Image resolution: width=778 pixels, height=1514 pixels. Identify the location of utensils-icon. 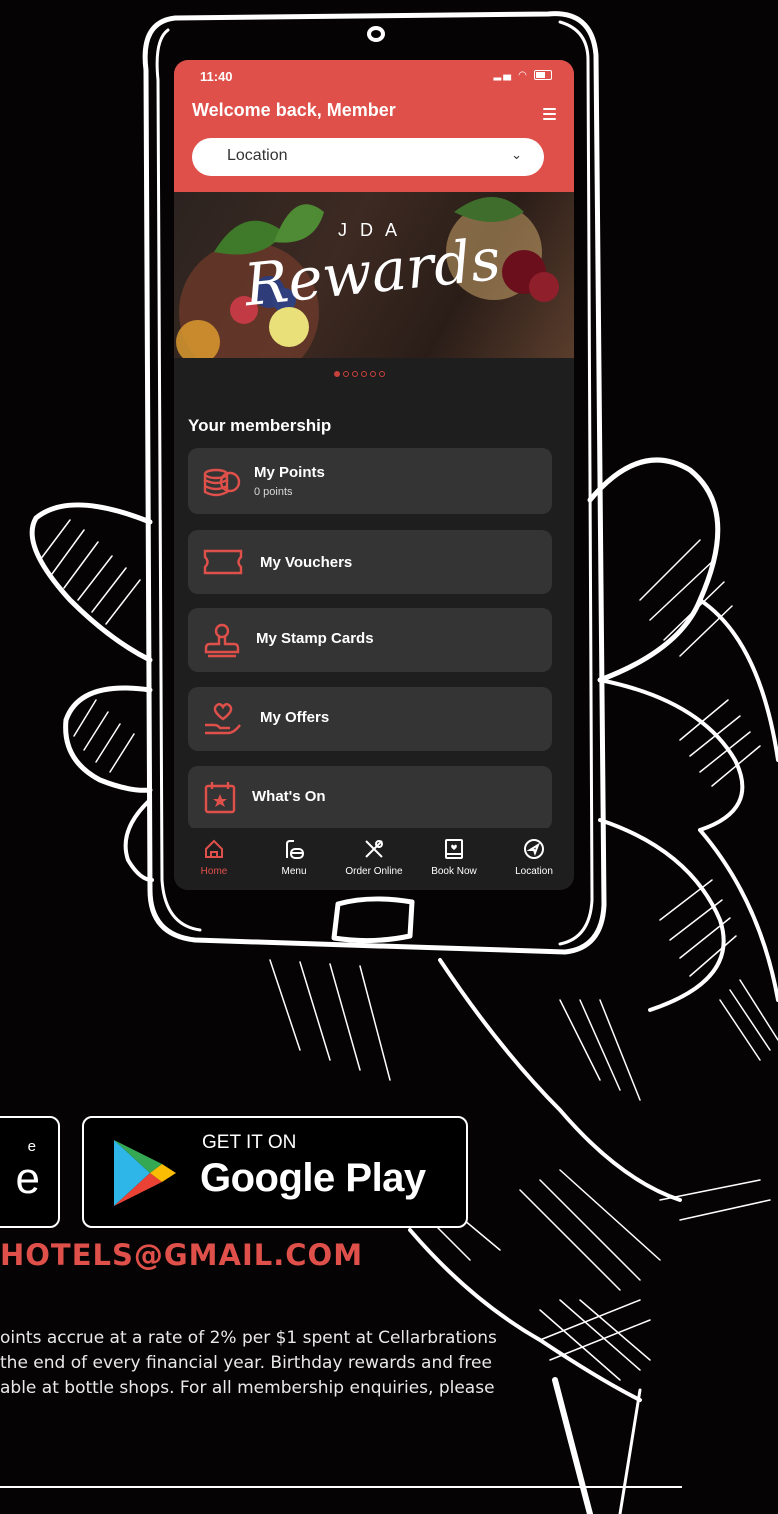
(374, 849).